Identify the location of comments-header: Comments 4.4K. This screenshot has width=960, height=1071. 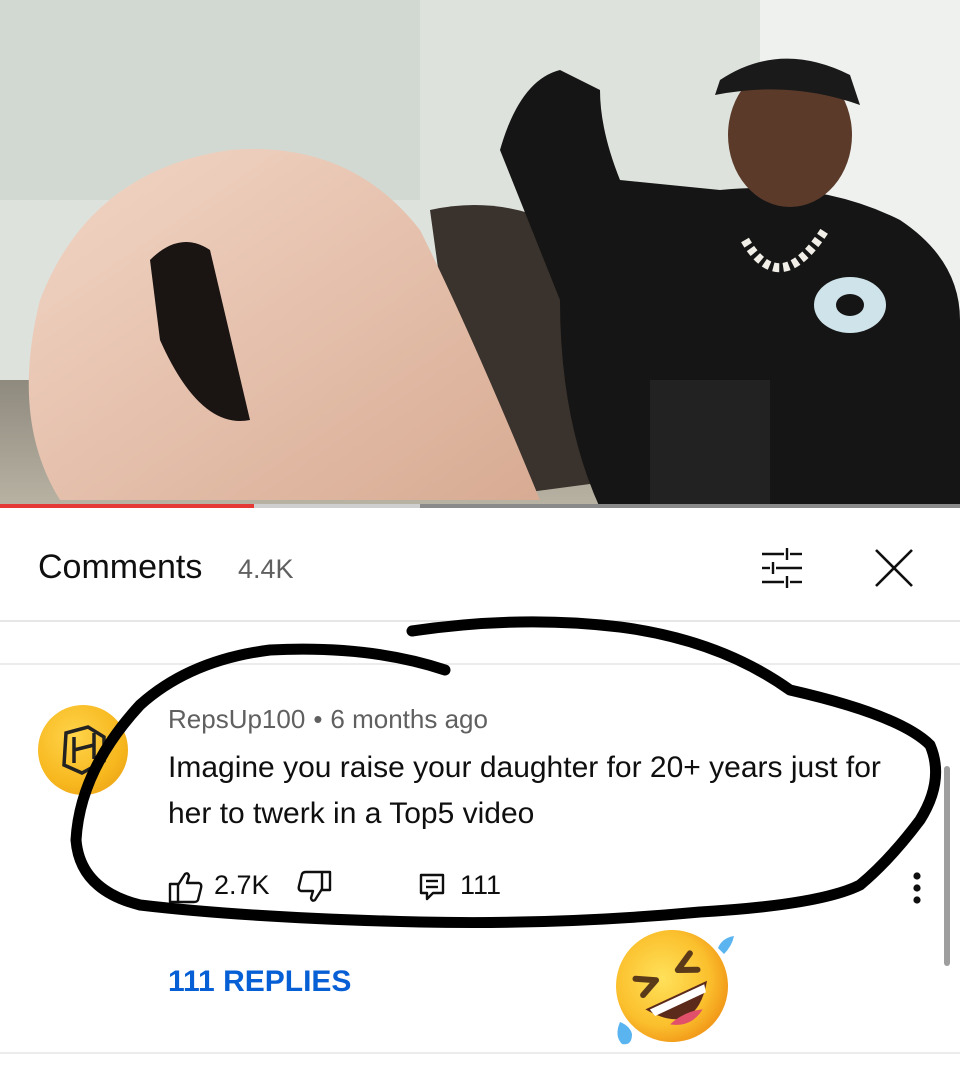
(480, 565).